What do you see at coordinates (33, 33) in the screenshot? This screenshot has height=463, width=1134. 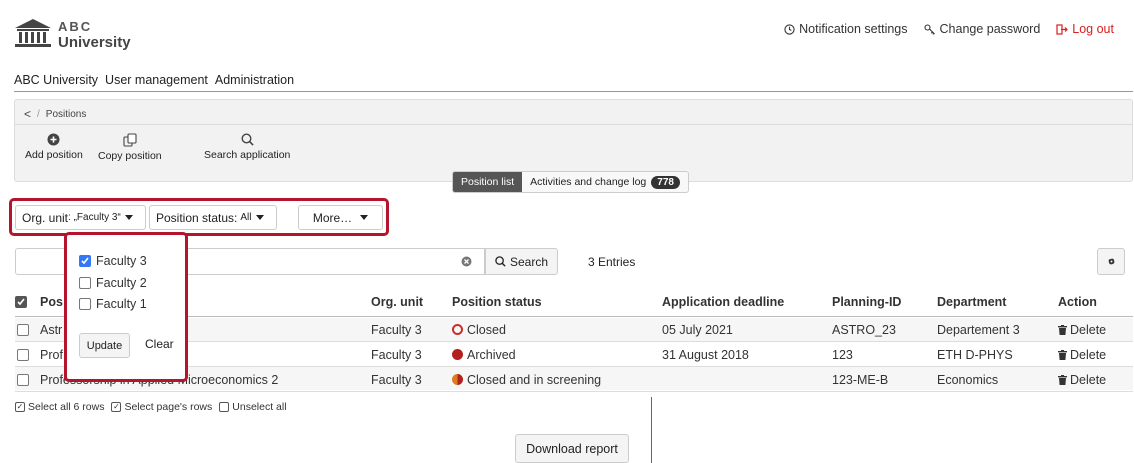 I see `building-icon` at bounding box center [33, 33].